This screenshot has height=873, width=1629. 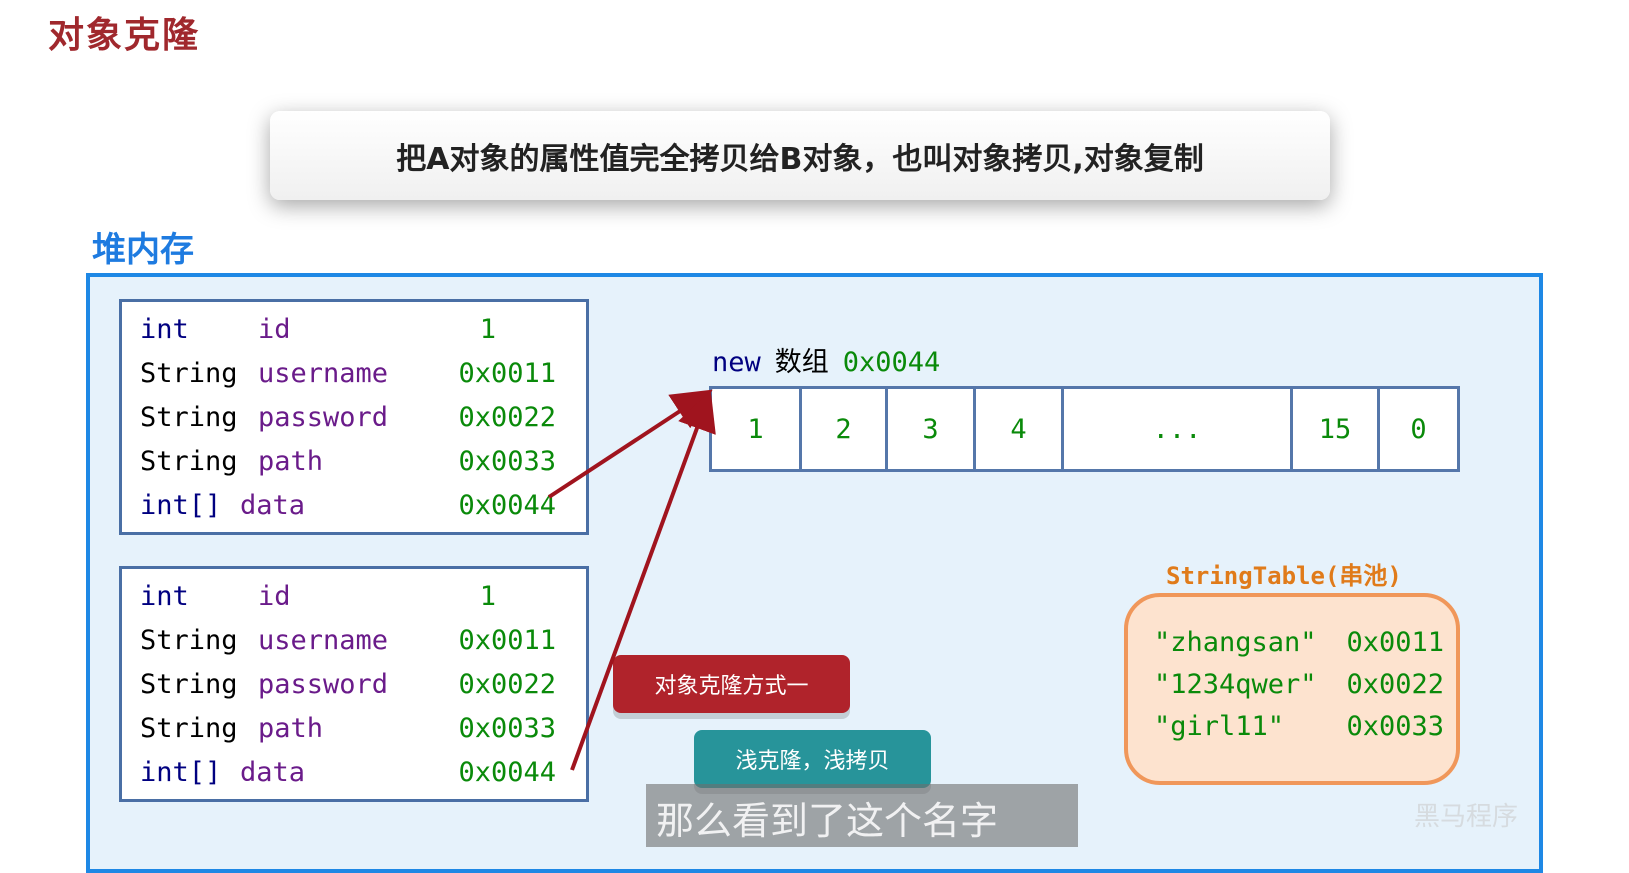 I want to click on array-keyword: new, so click(x=736, y=362).